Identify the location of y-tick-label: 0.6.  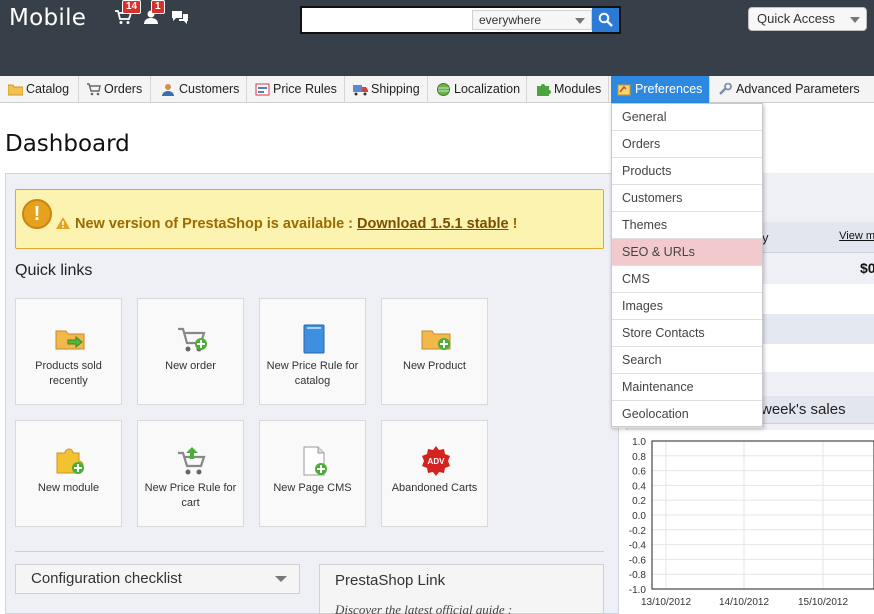
(639, 472).